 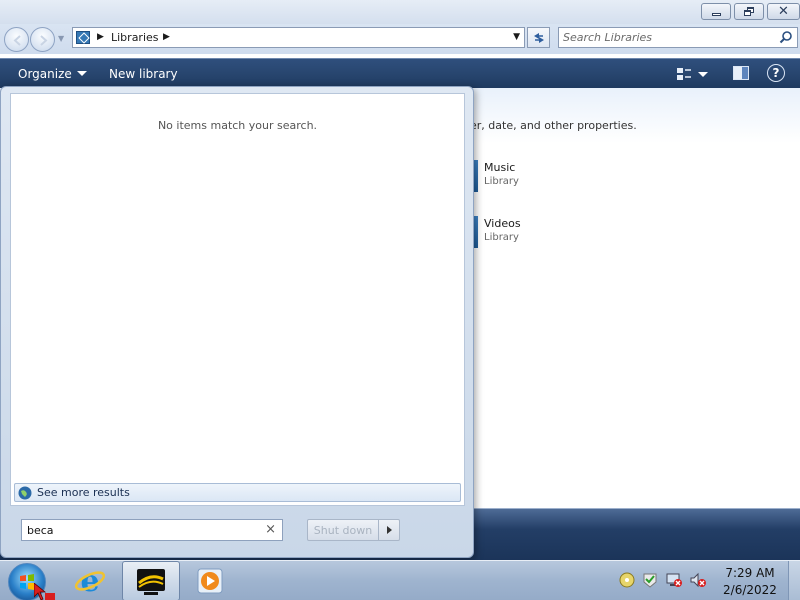 I want to click on change-view-button, so click(x=696, y=74).